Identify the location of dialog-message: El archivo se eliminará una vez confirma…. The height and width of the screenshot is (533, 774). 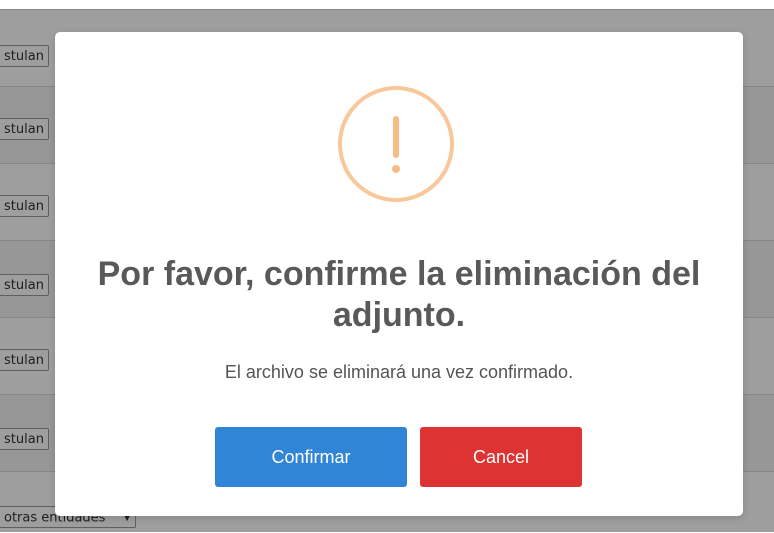
(399, 372).